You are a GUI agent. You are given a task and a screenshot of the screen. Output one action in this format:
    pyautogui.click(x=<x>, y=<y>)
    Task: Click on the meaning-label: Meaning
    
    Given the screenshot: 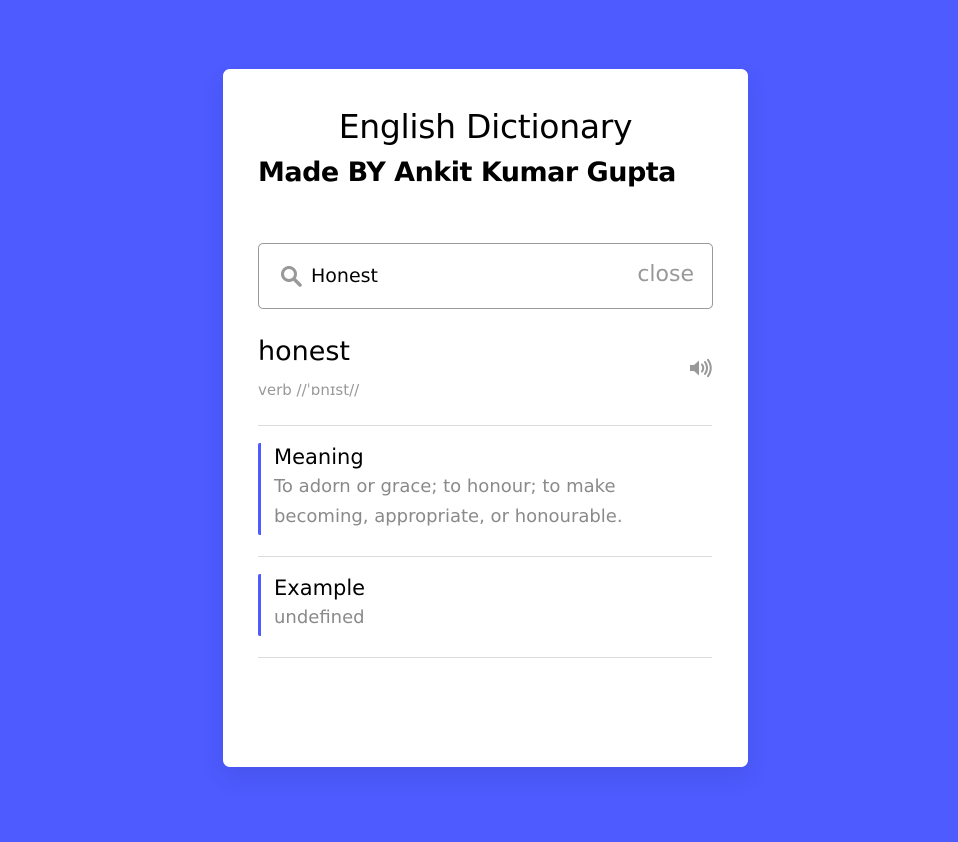 What is the action you would take?
    pyautogui.click(x=319, y=457)
    